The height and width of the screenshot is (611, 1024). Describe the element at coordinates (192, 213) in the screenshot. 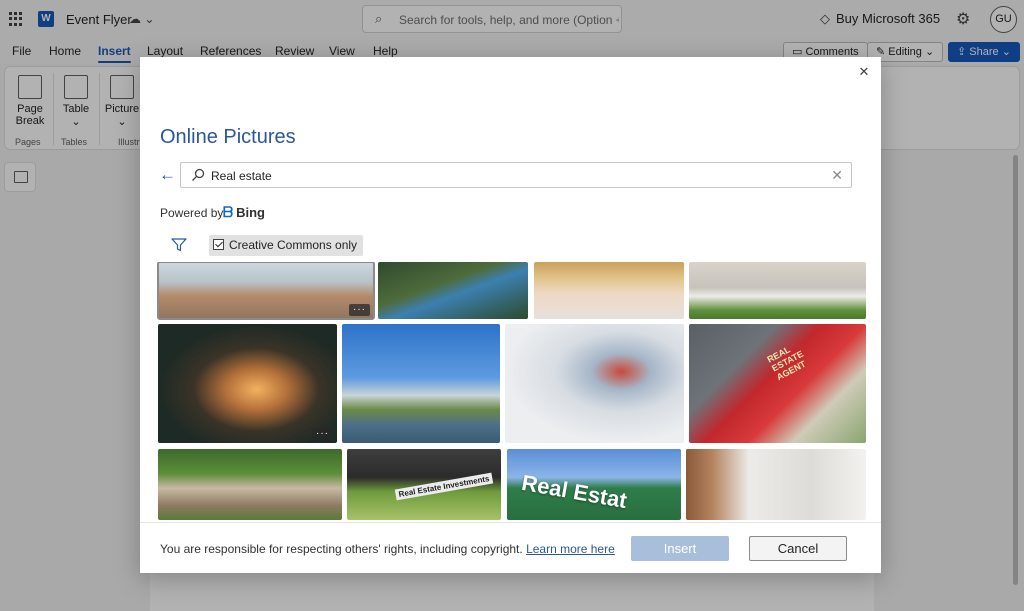

I see `powered-by-label: Powered by` at that location.